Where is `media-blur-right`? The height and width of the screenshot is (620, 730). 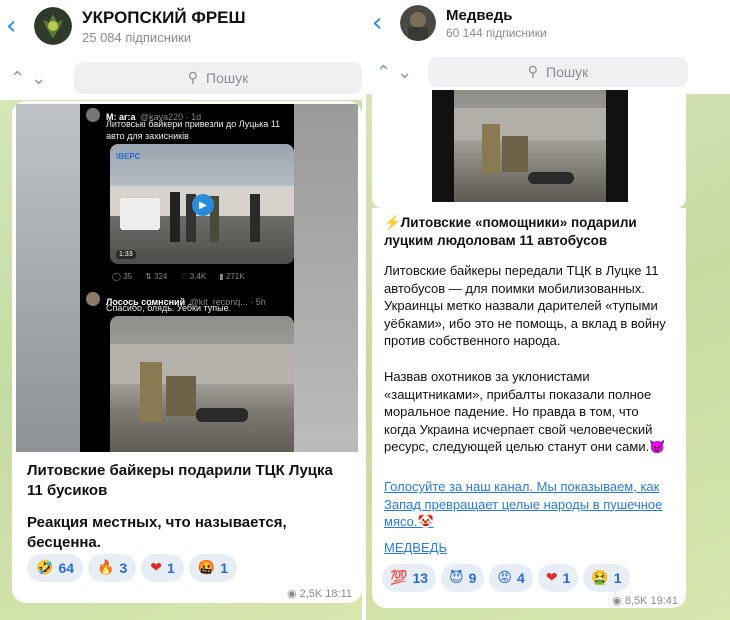 media-blur-right is located at coordinates (326, 278).